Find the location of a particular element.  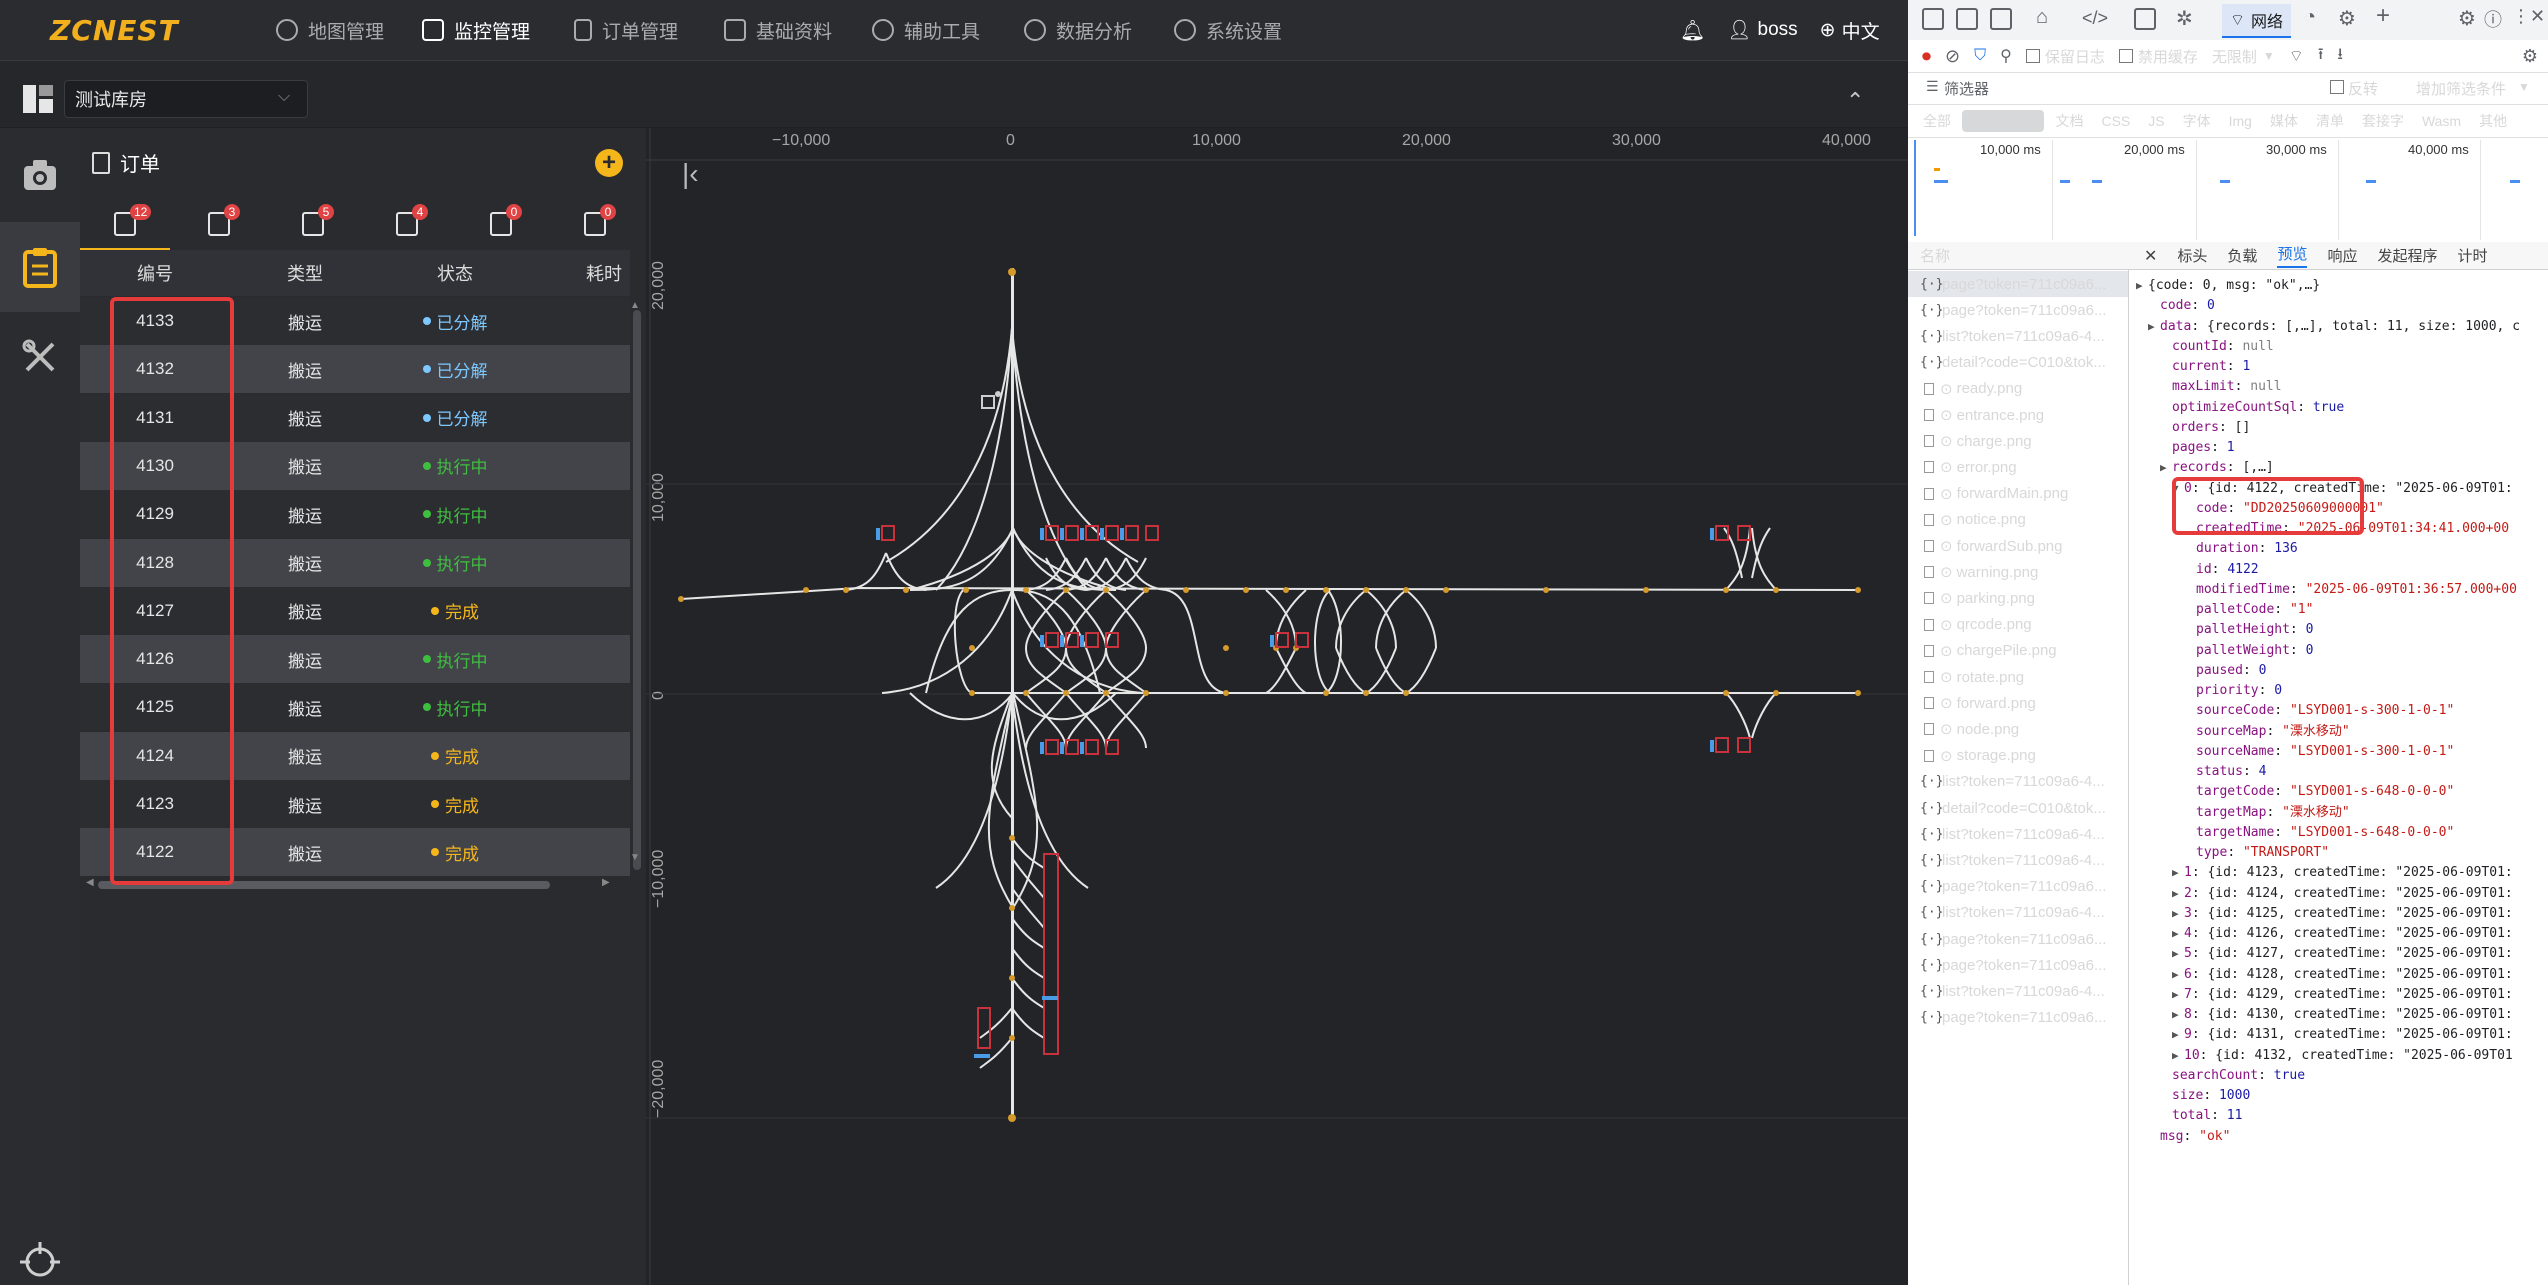

wifi-settings-icon: ⌔ is located at coordinates (2296, 56).